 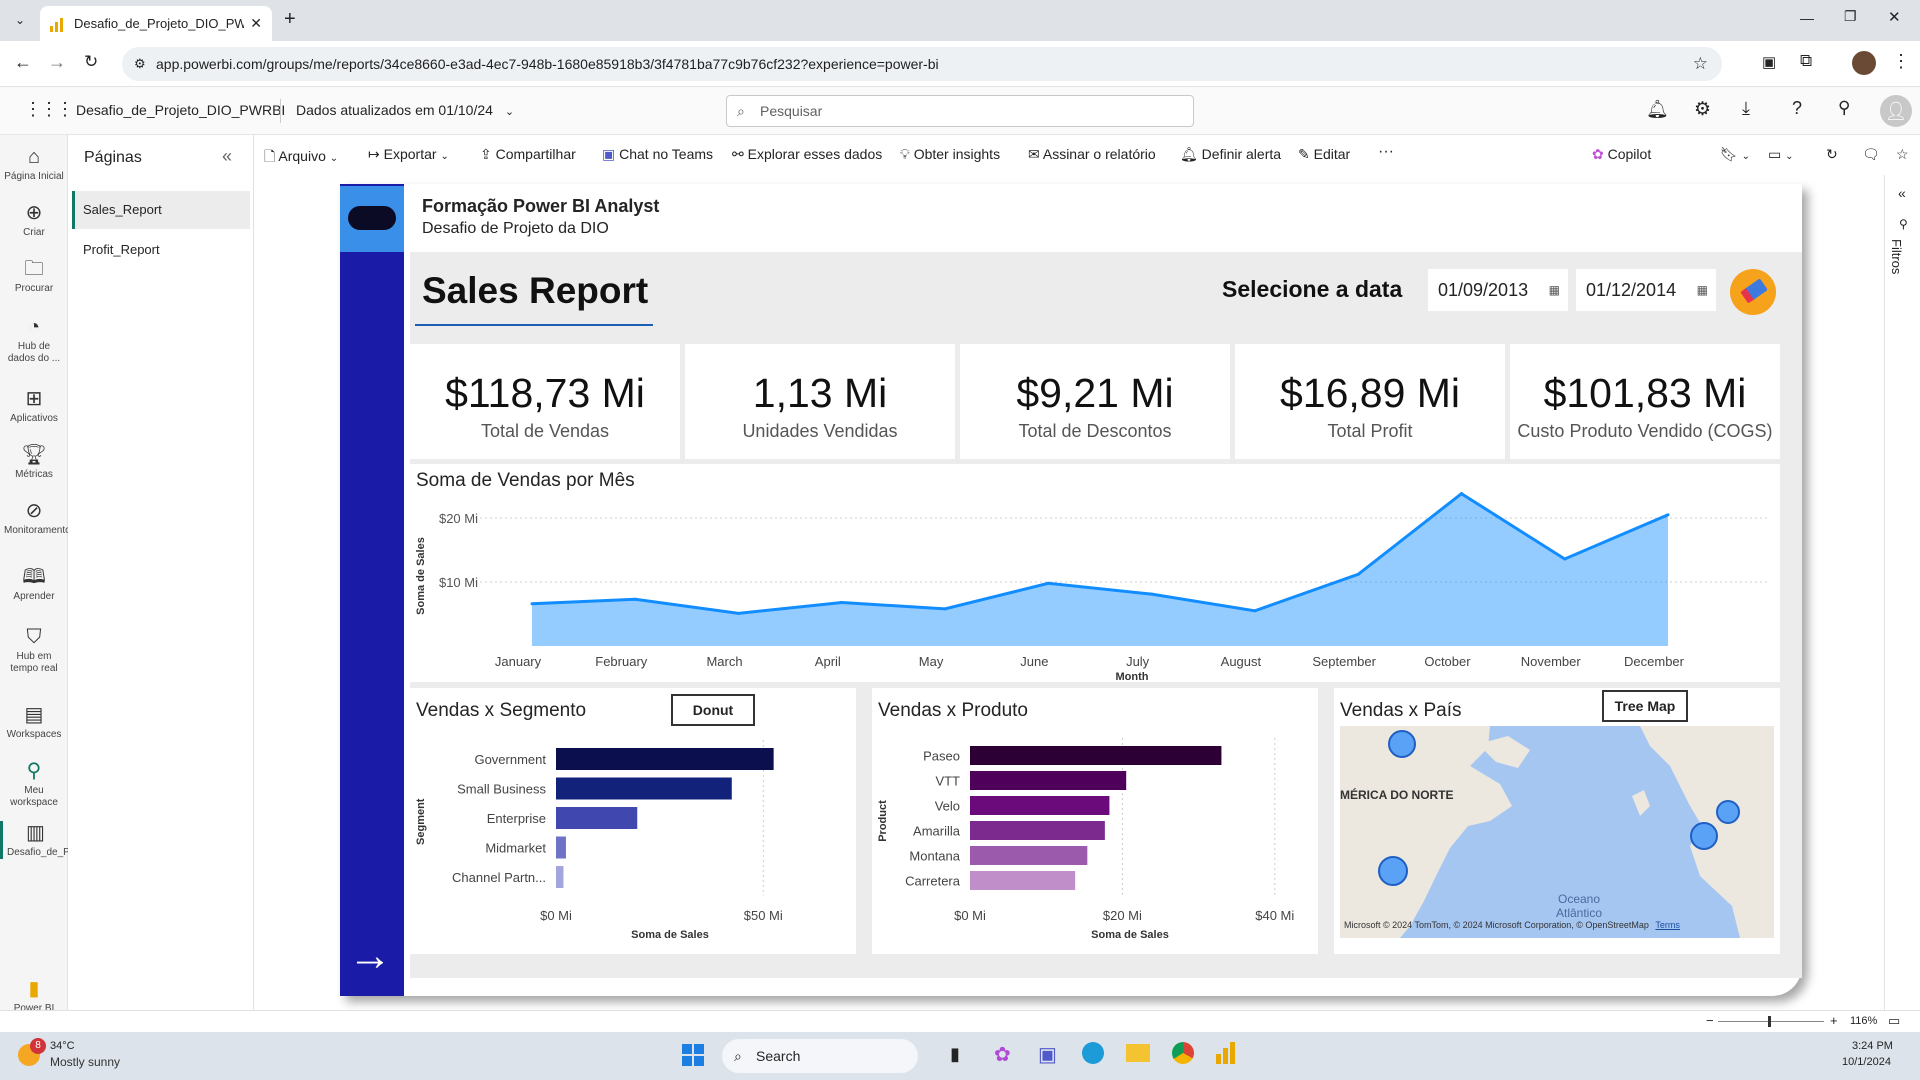 What do you see at coordinates (1230, 154) in the screenshot?
I see `set-alert-button: 🔔︎ Definir alerta` at bounding box center [1230, 154].